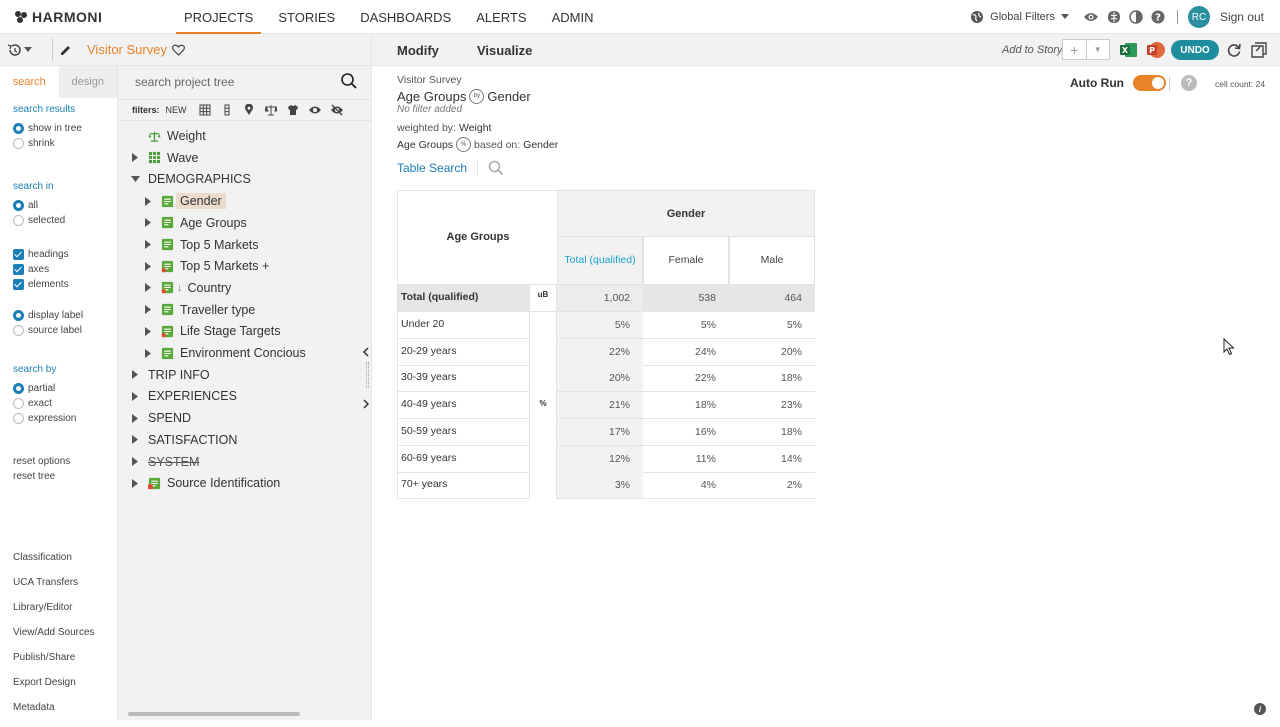 This screenshot has height=727, width=1280. I want to click on radio-expression: expression, so click(44, 418).